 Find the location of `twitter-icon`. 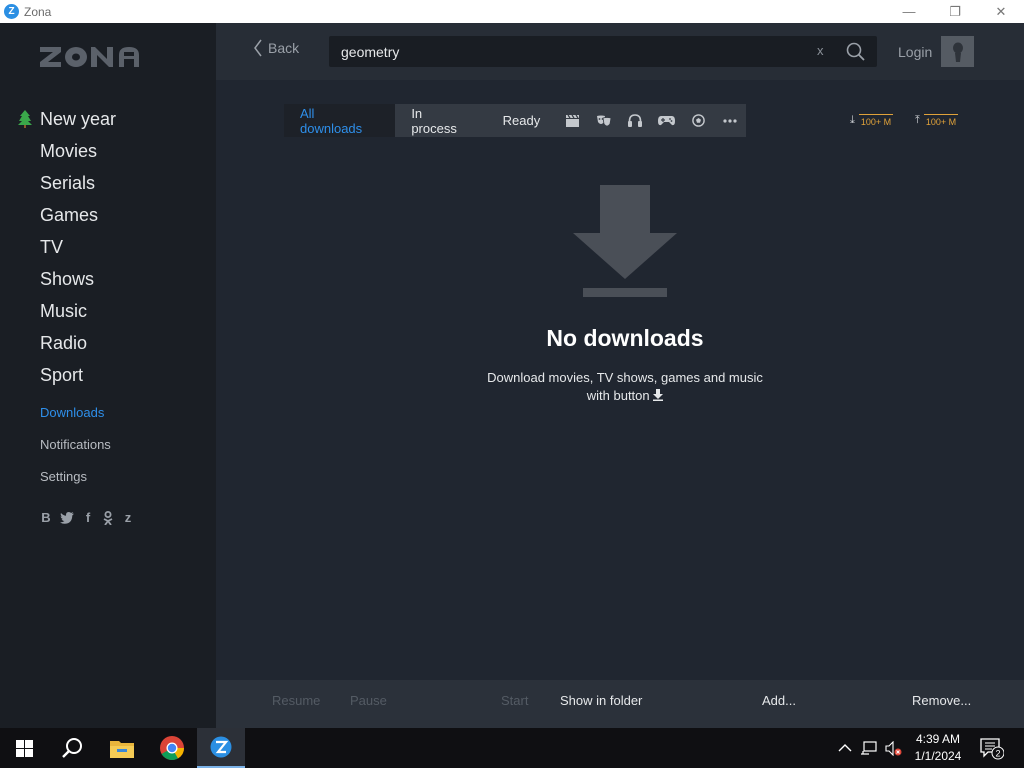

twitter-icon is located at coordinates (67, 517).